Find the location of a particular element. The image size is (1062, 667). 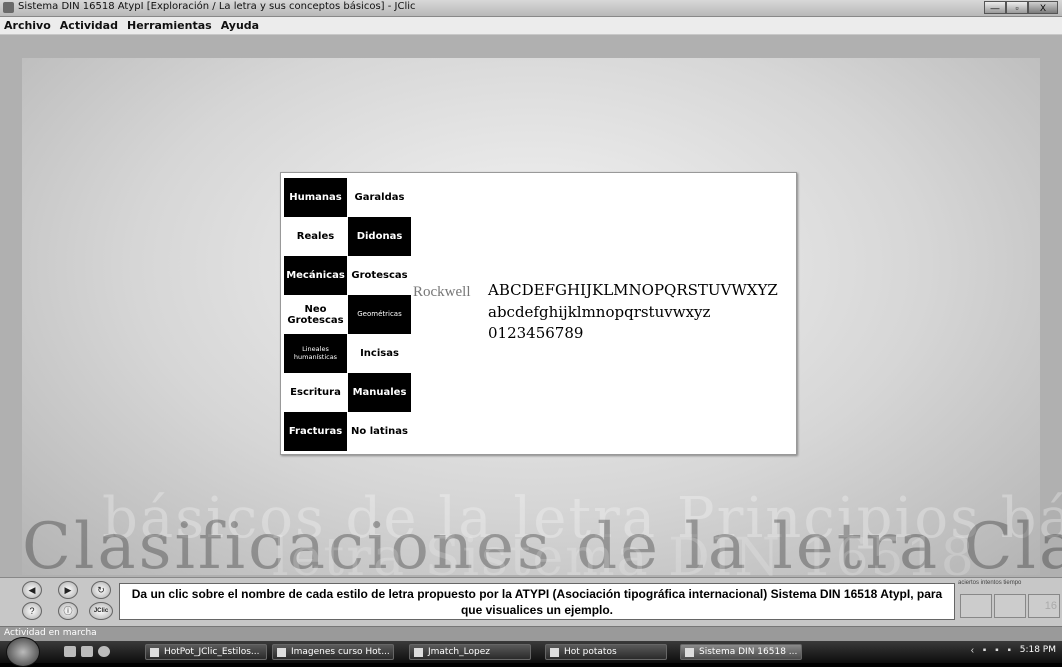

score-counters: aciertos intentos tiempo 16 is located at coordinates (1010, 602).